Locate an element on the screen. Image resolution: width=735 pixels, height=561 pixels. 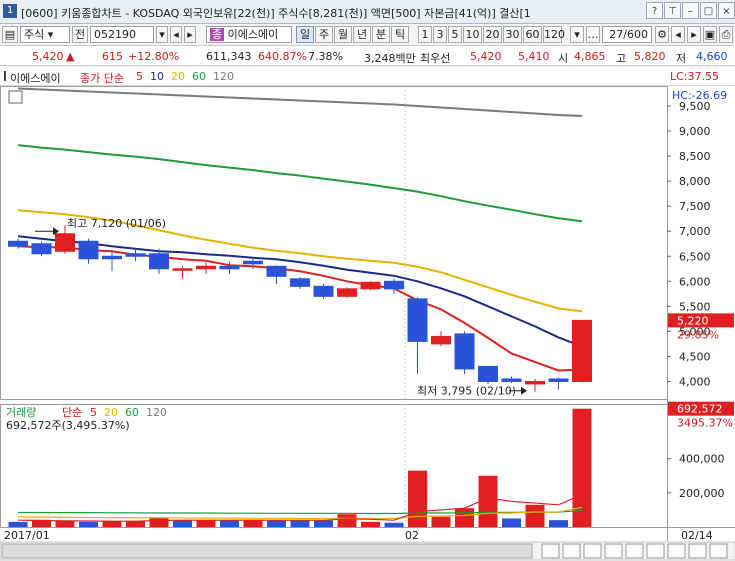
settings-icon: ⚙ is located at coordinates (662, 34).